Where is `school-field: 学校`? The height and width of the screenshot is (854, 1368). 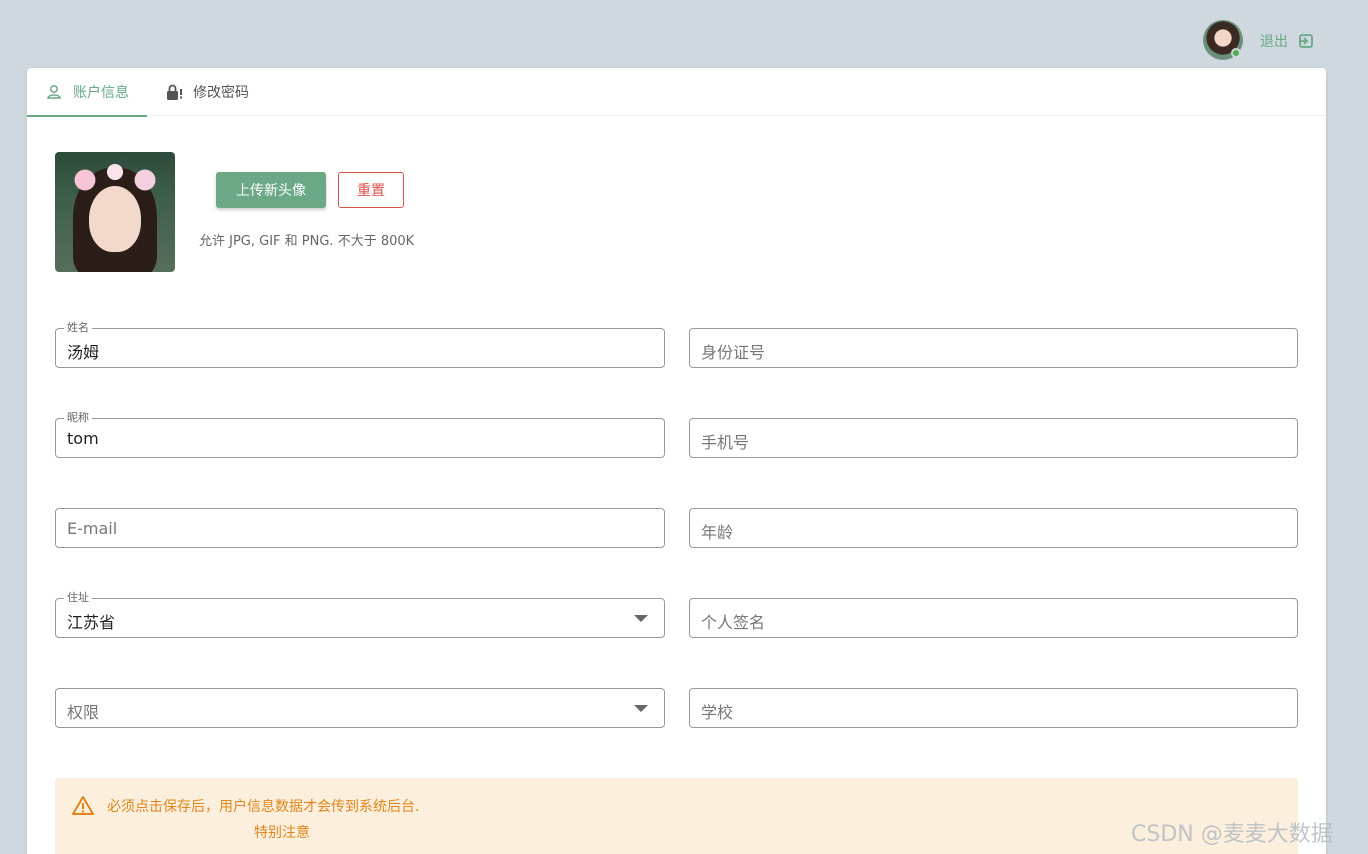
school-field: 学校 is located at coordinates (993, 708).